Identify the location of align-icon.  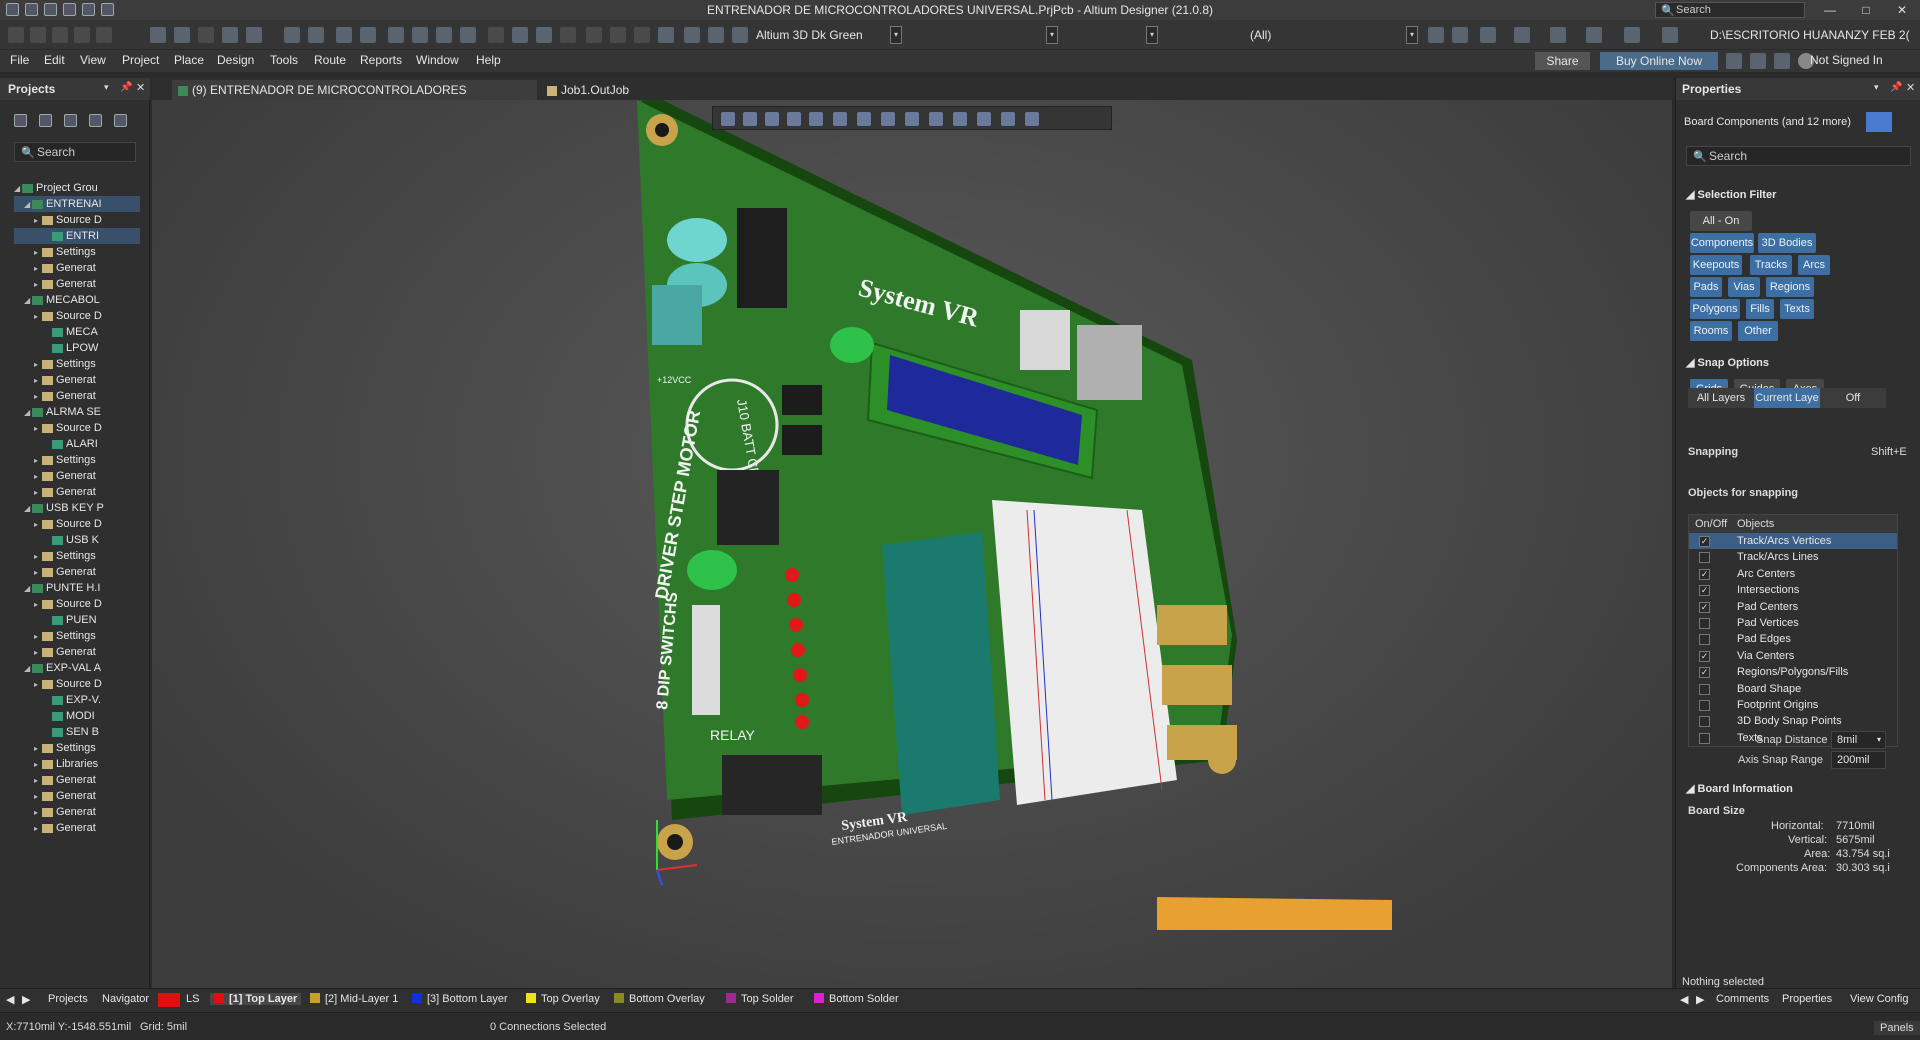
(816, 119).